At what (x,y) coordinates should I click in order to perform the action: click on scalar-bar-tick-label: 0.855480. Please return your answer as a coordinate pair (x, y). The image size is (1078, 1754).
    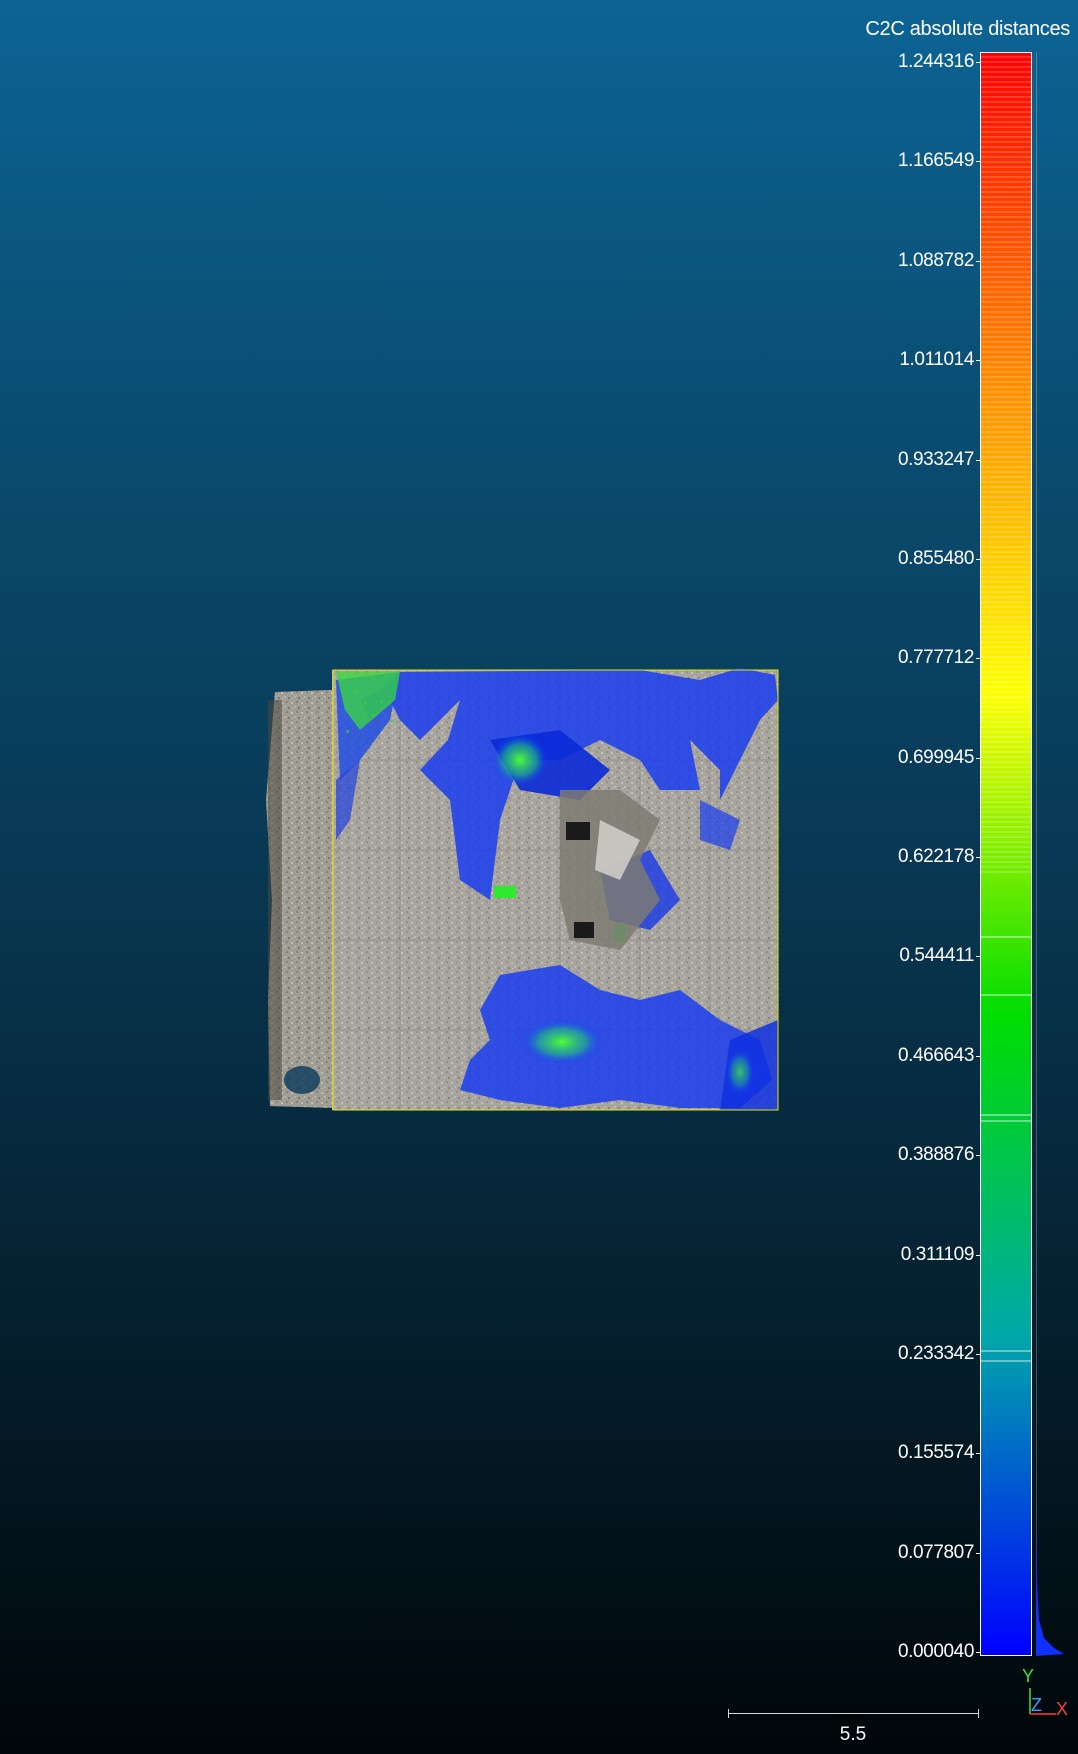
    Looking at the image, I should click on (935, 558).